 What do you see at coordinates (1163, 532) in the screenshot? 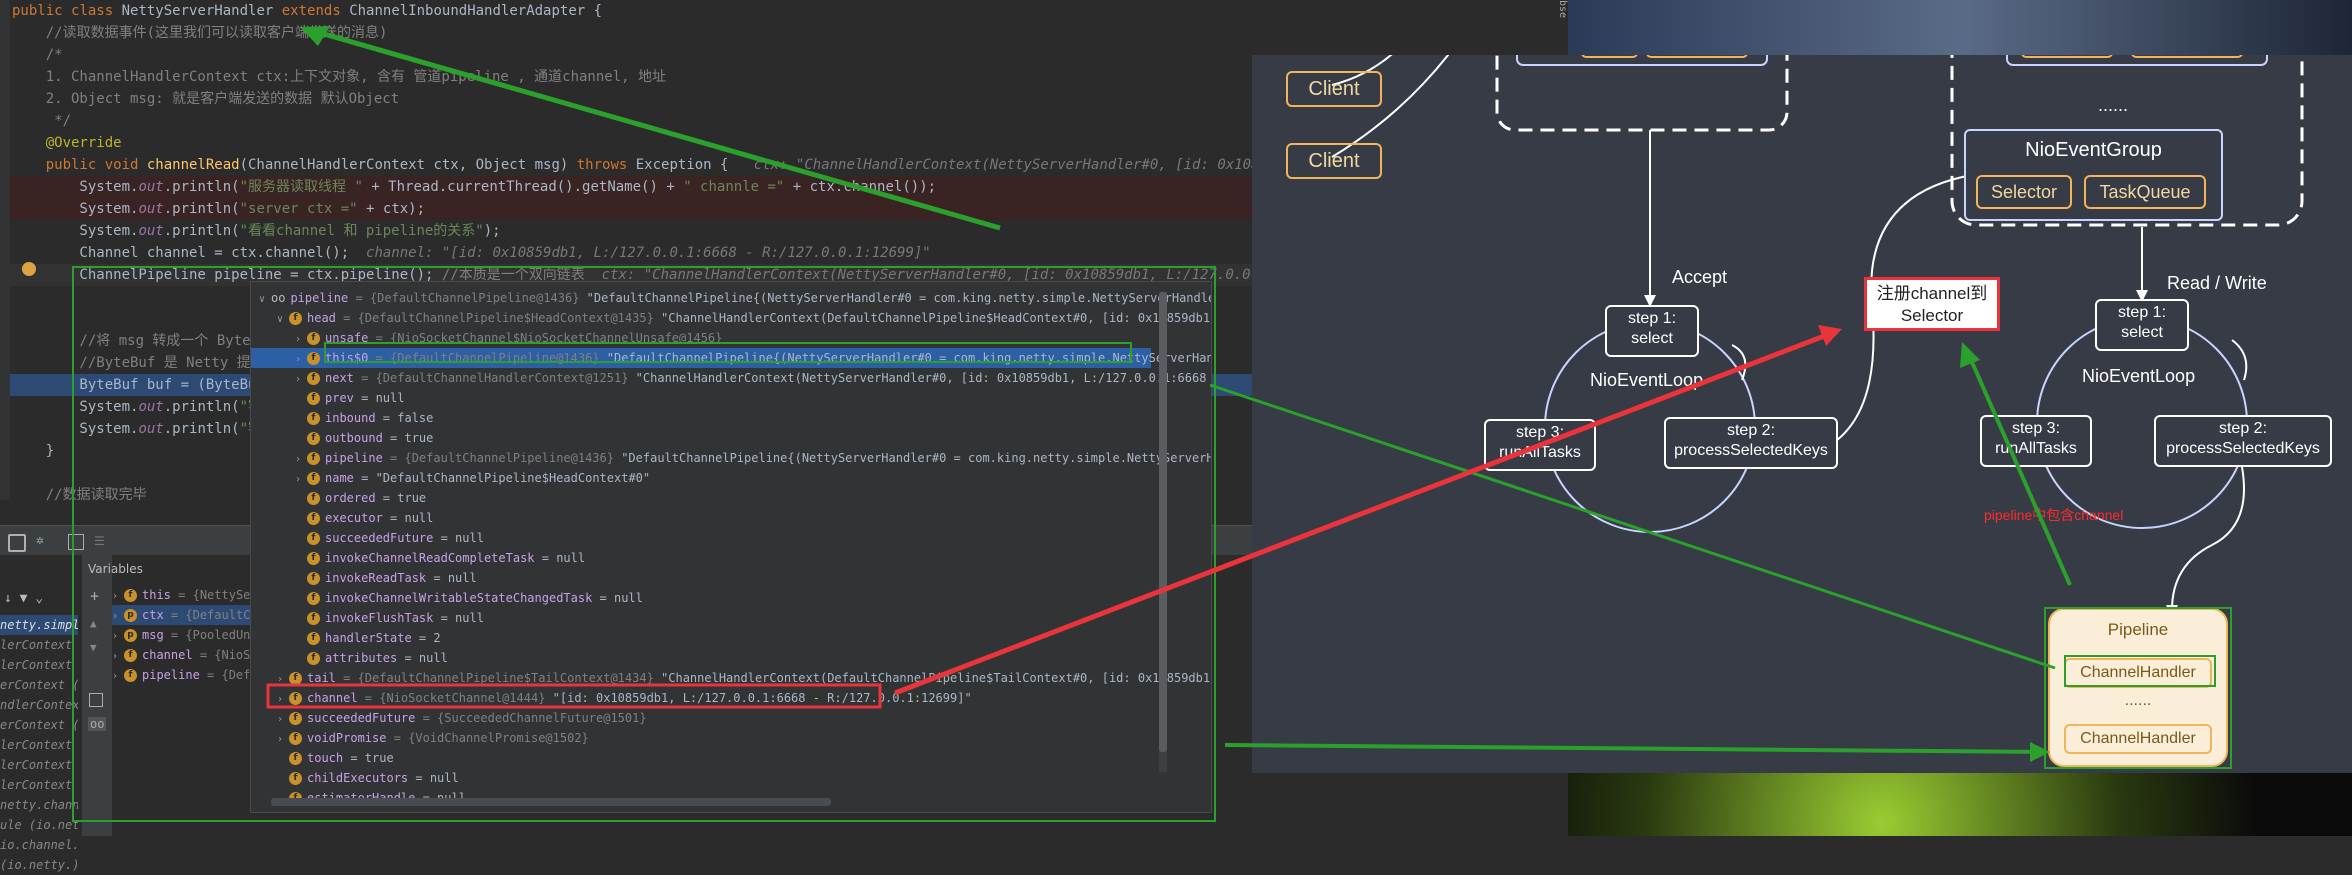
I see `popup-scrollbar` at bounding box center [1163, 532].